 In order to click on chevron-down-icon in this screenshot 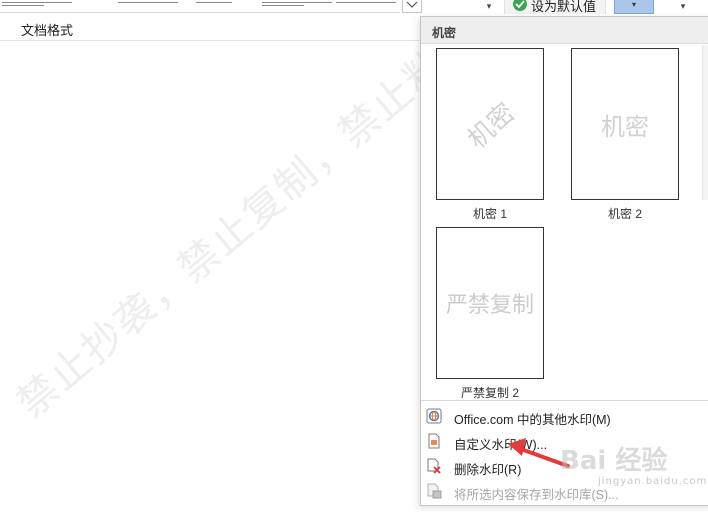, I will do `click(412, 4)`.